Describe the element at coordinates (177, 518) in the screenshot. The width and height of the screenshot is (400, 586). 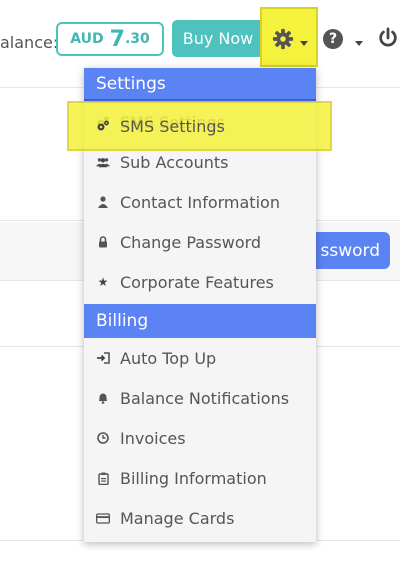
I see `menu-item-label: Manage Cards` at that location.